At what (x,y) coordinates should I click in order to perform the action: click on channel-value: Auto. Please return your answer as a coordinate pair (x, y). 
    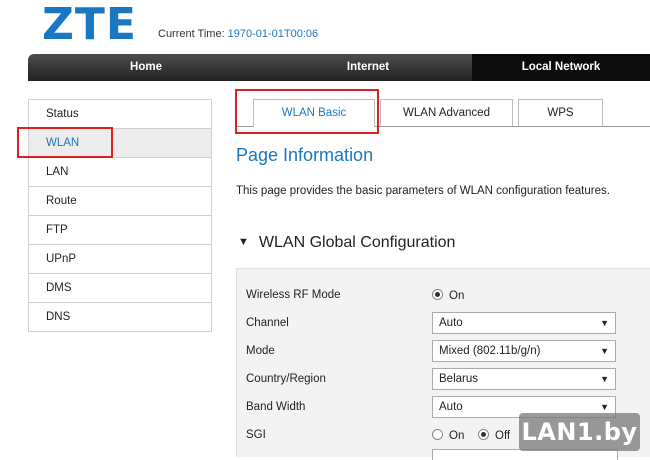
    Looking at the image, I should click on (451, 323).